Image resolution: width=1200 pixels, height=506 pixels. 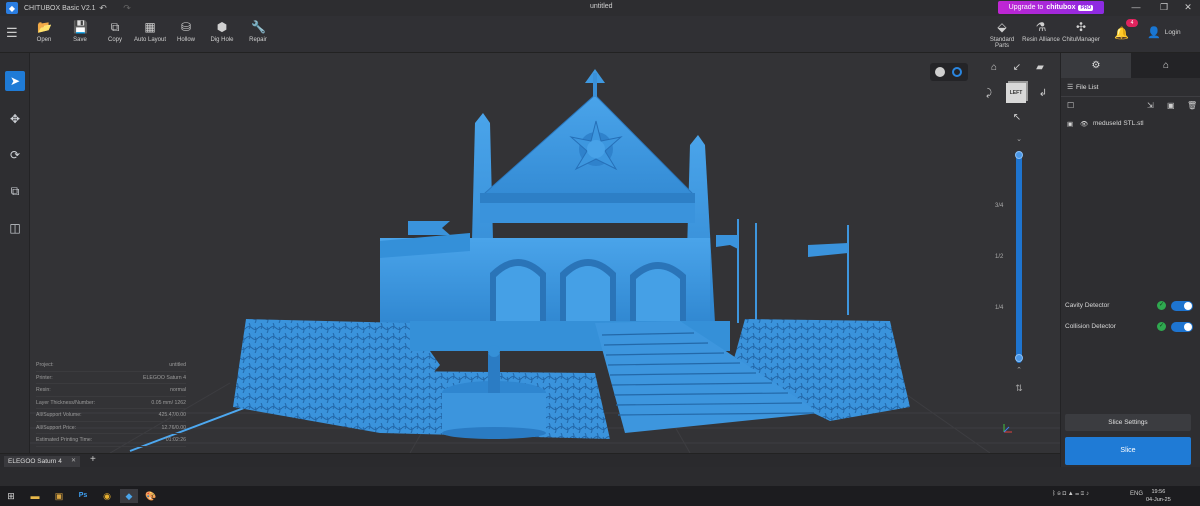 I want to click on cavity-detector-row: Cavity Detector ✓, so click(x=1131, y=306).